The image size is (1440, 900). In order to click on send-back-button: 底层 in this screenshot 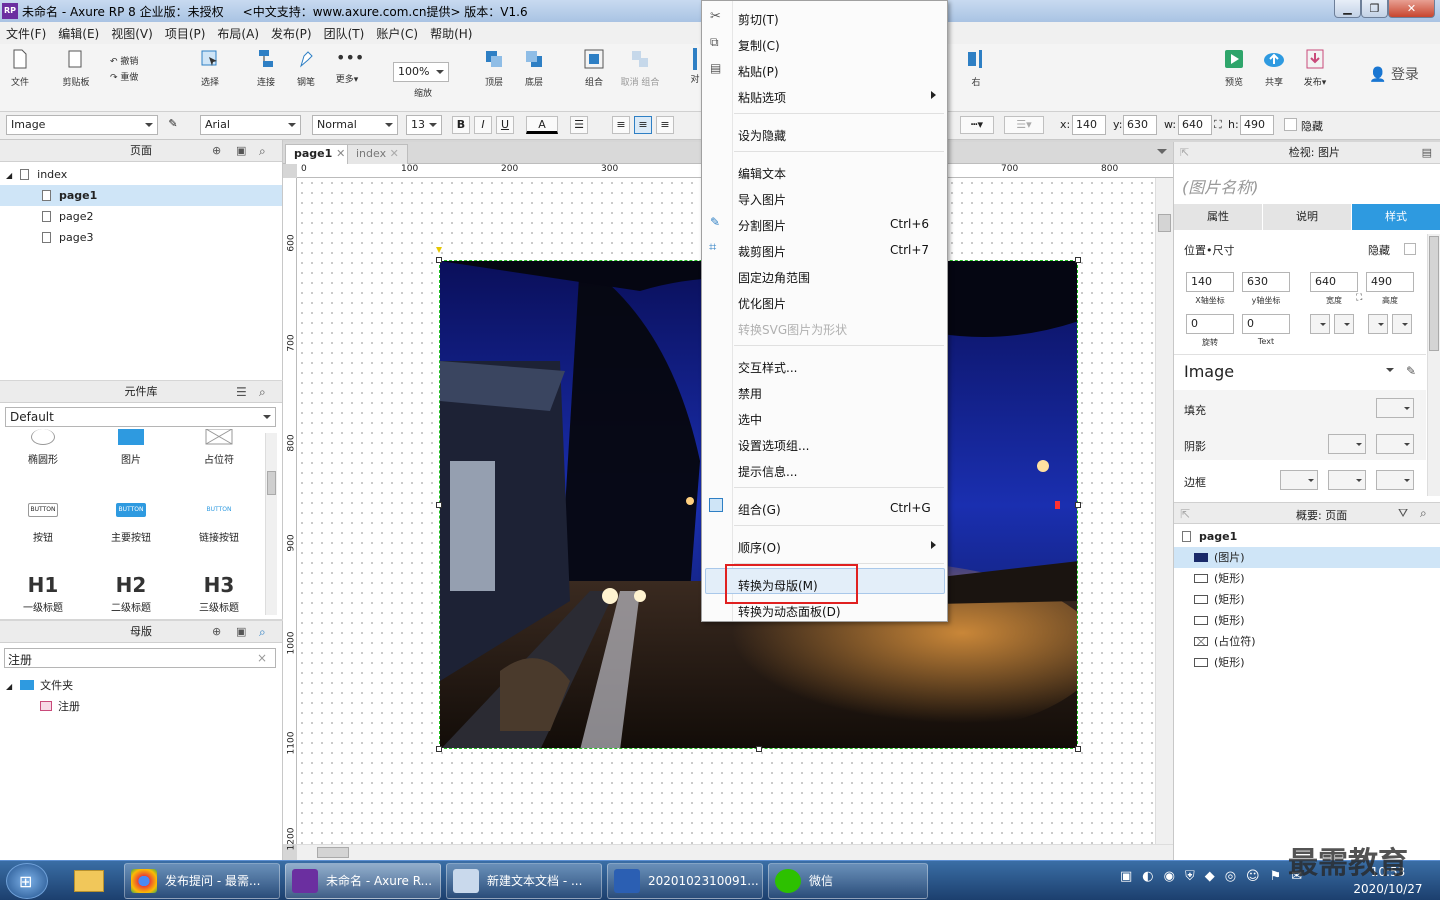, I will do `click(534, 68)`.